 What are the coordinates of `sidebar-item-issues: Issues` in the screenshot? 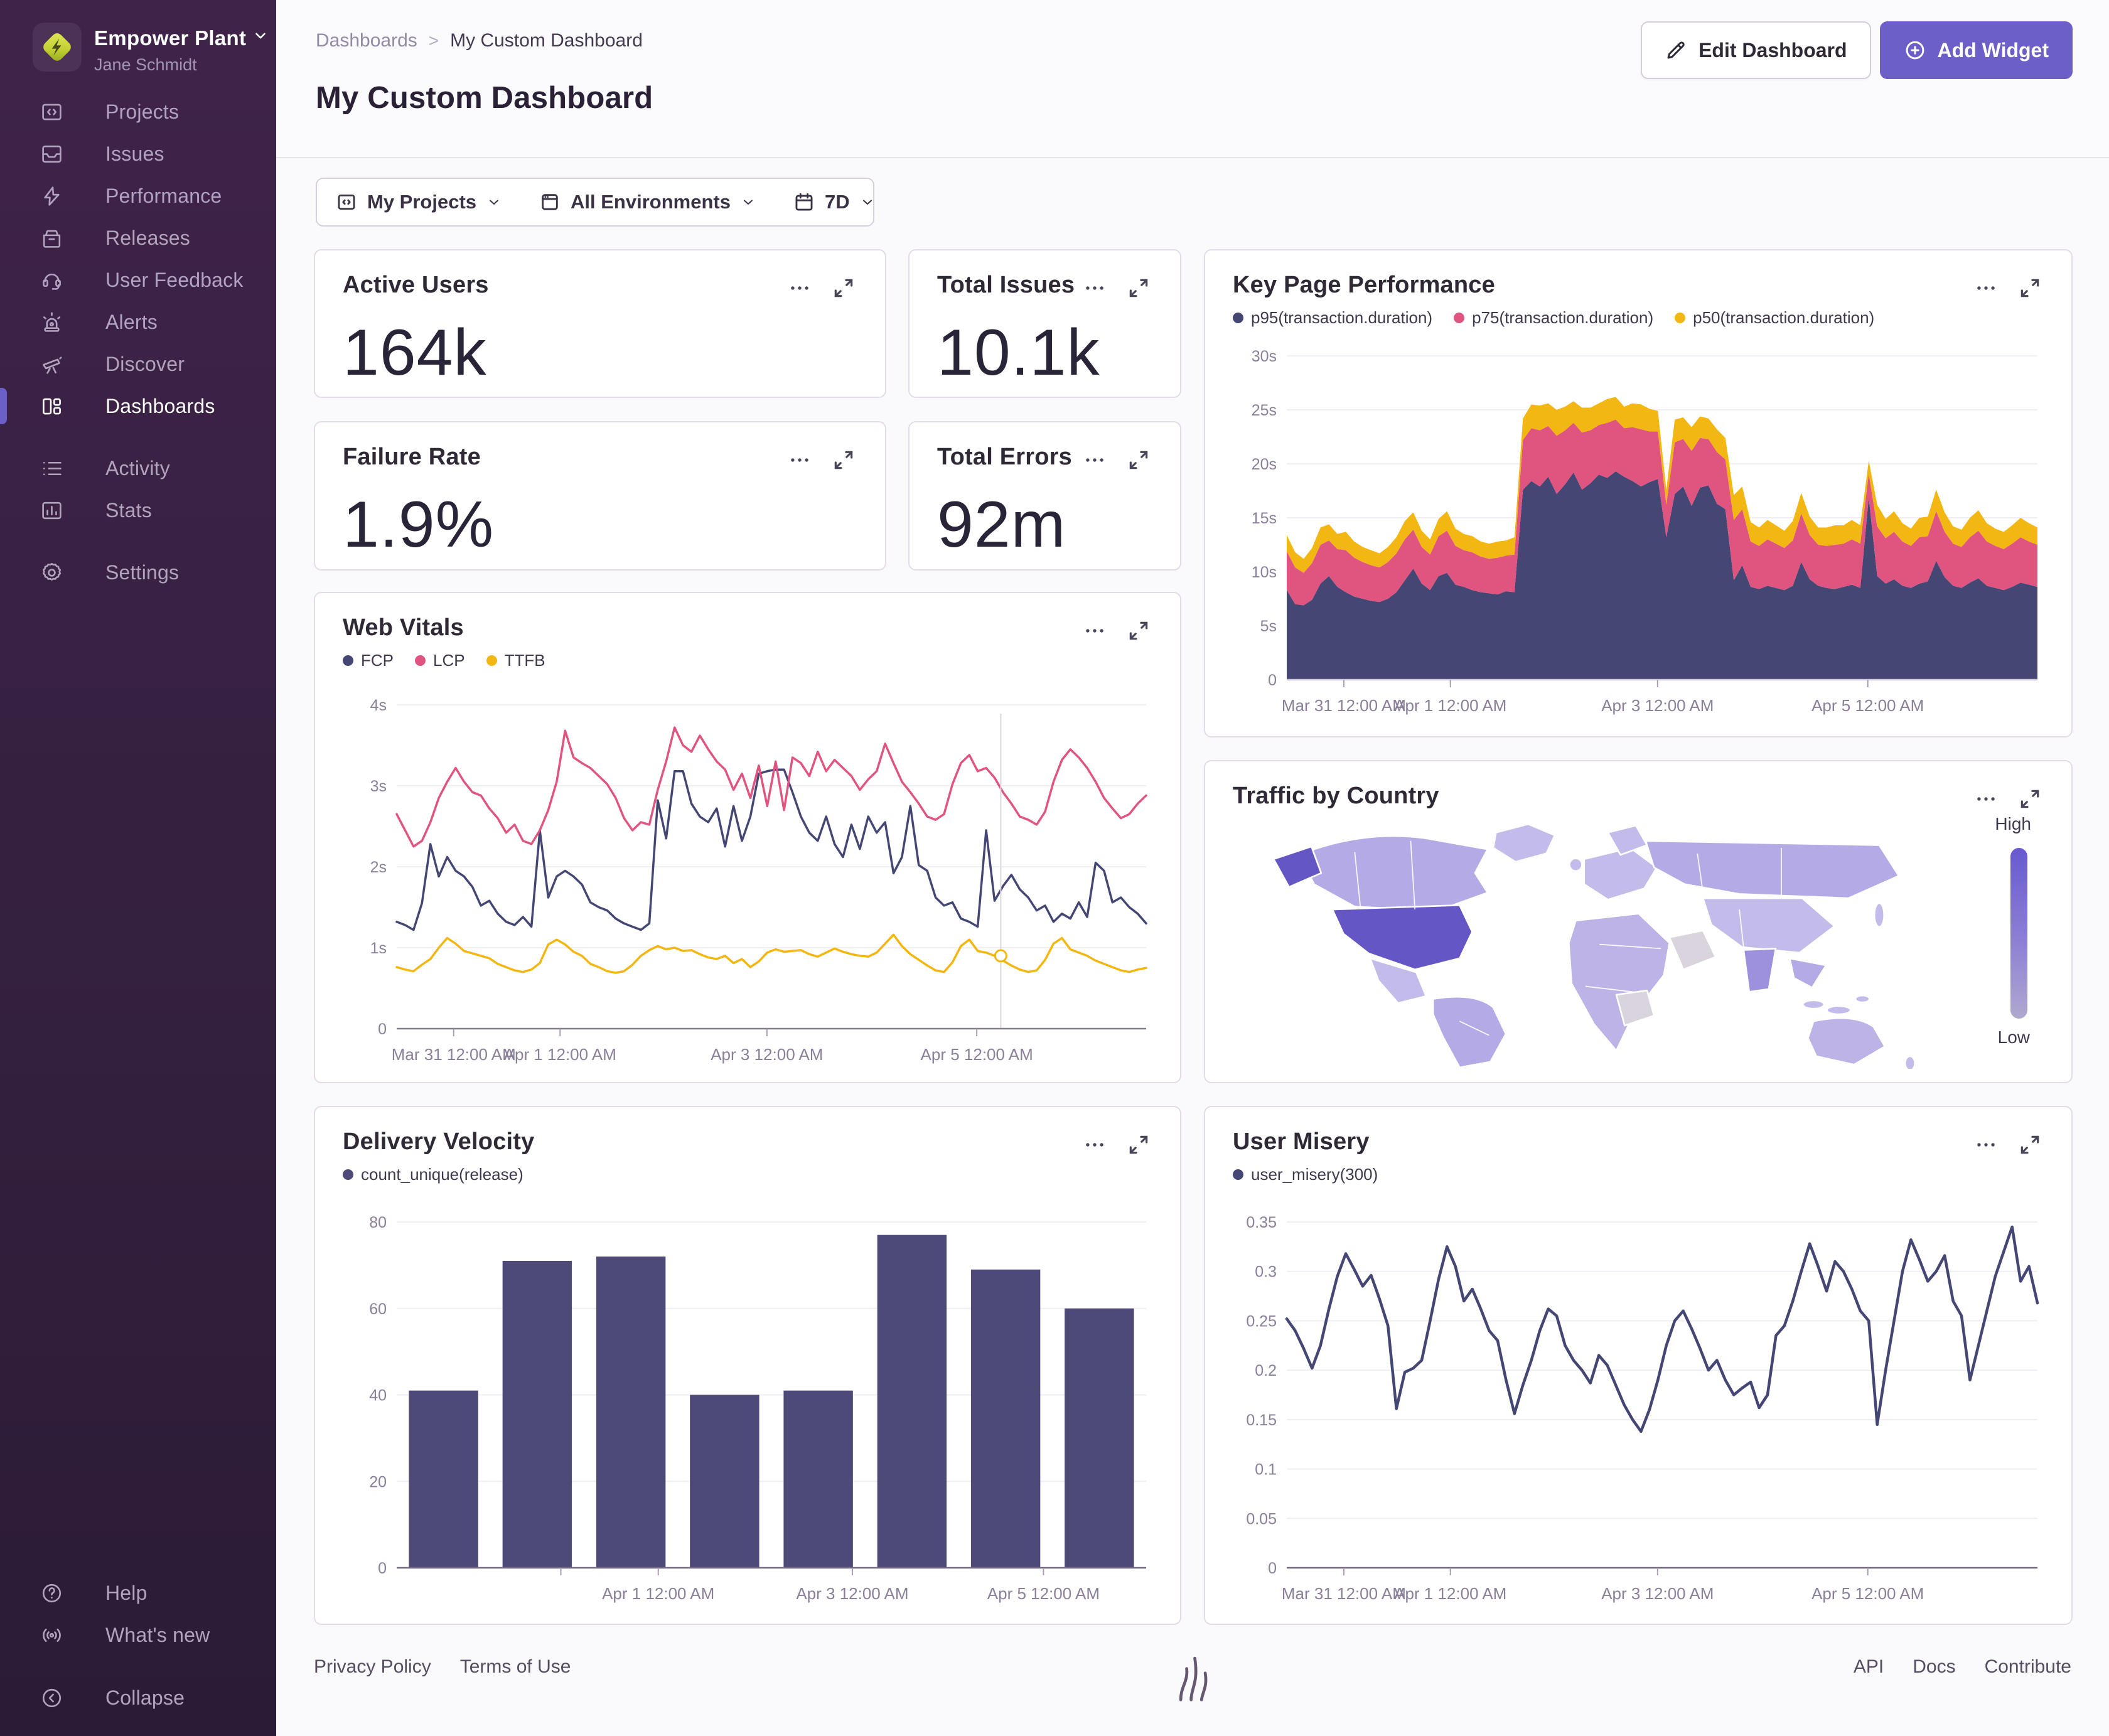 It's located at (138, 154).